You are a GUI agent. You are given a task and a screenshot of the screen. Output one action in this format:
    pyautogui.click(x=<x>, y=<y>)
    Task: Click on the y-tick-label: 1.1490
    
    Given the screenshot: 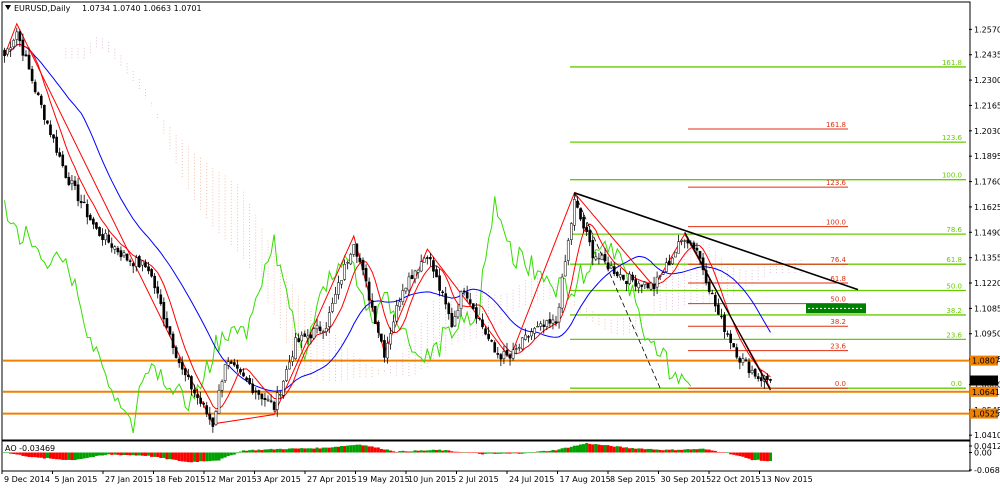 What is the action you would take?
    pyautogui.click(x=987, y=232)
    